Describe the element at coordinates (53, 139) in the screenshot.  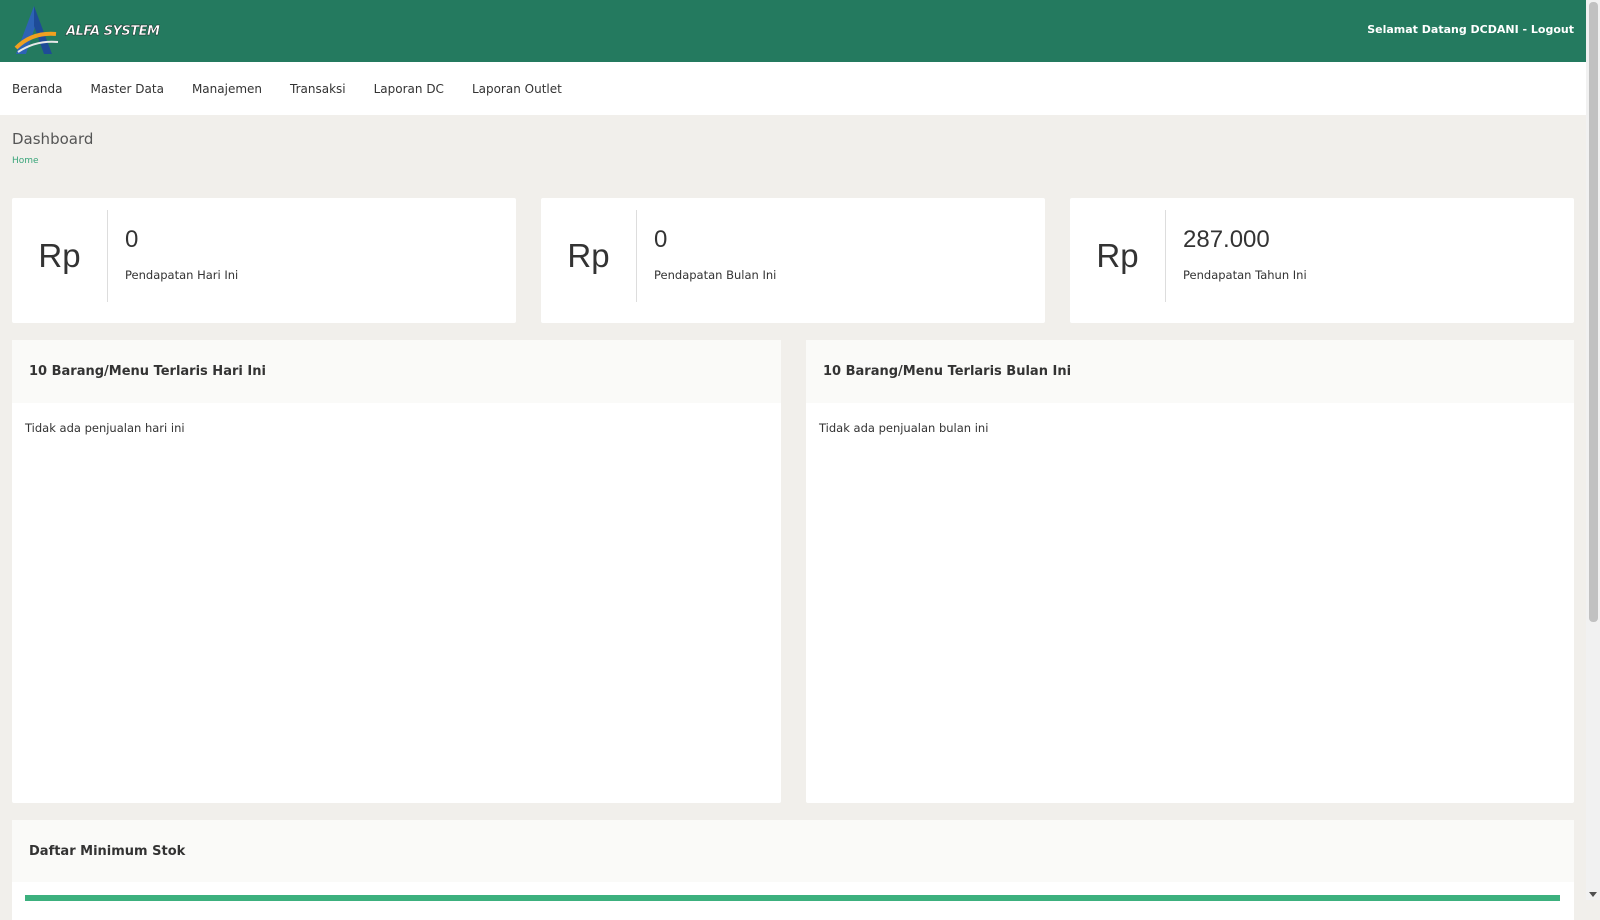
I see `page-title: Dashboard` at that location.